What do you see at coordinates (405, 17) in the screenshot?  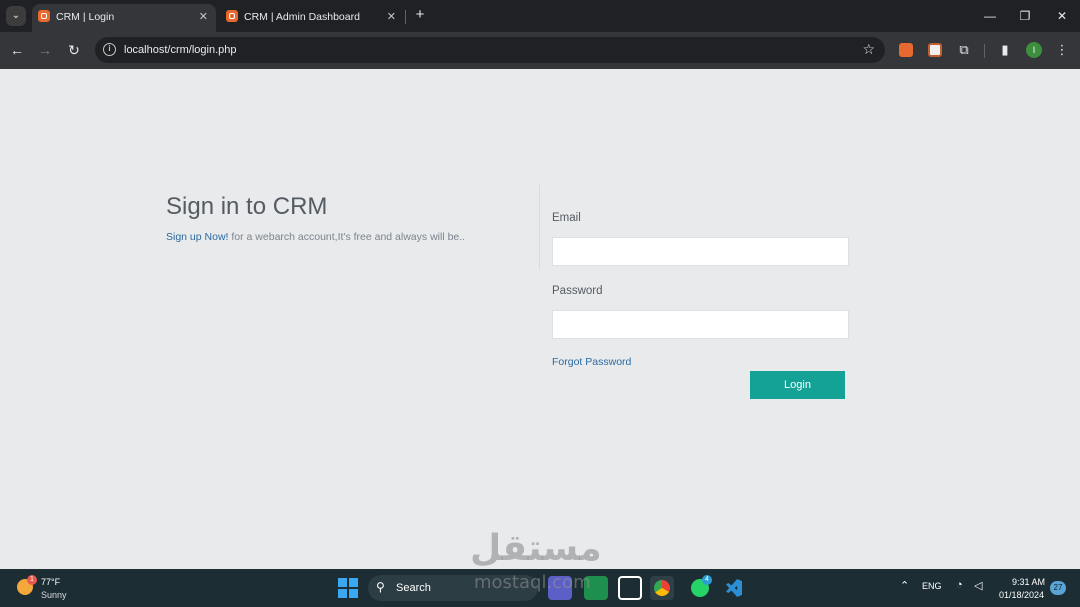 I see `tab-divider` at bounding box center [405, 17].